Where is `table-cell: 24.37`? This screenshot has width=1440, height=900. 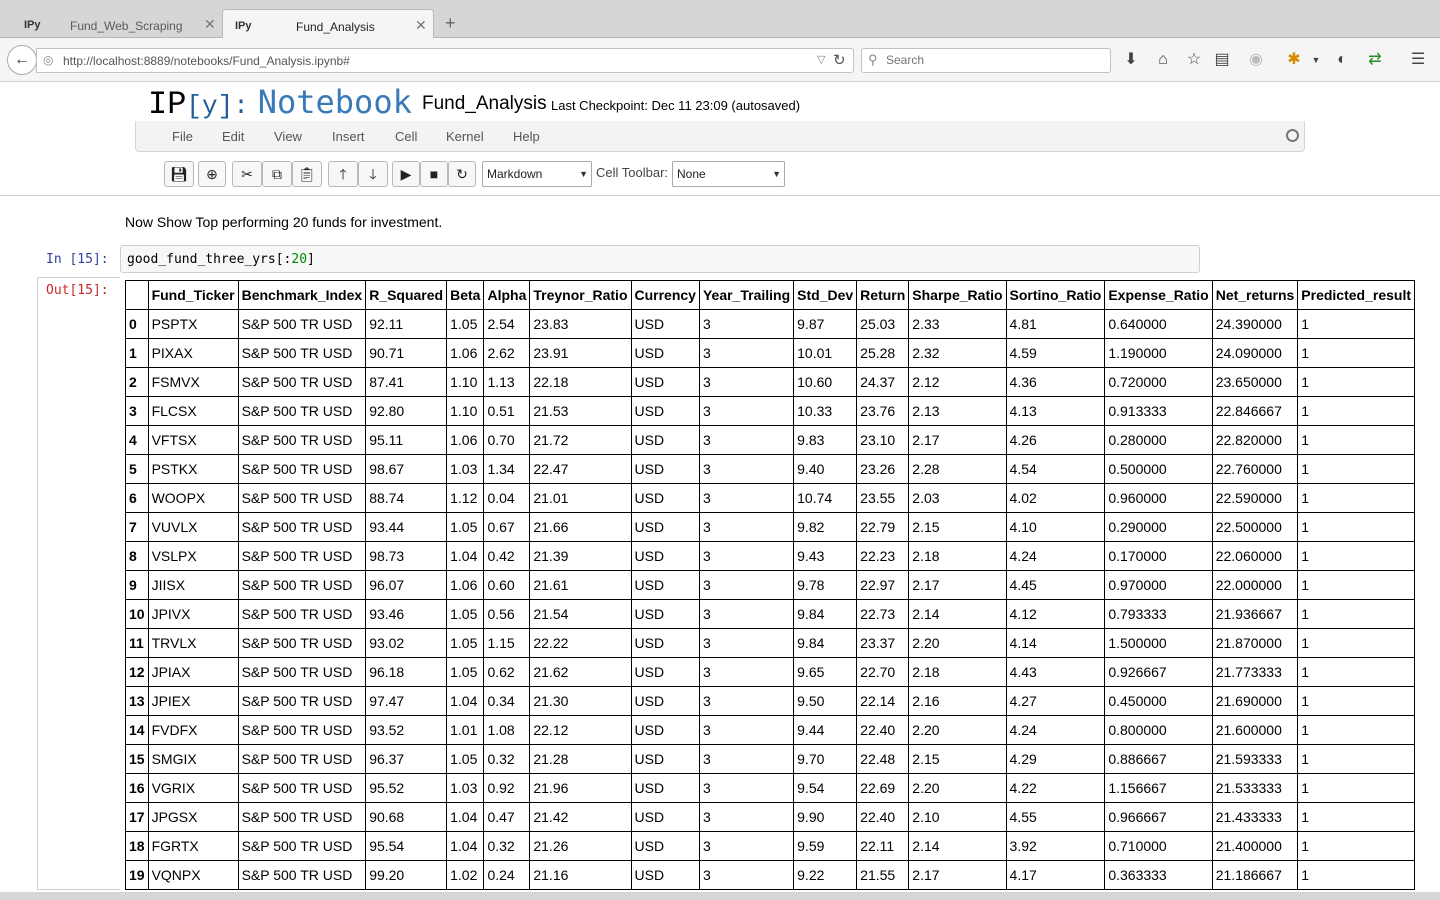
table-cell: 24.37 is located at coordinates (883, 382).